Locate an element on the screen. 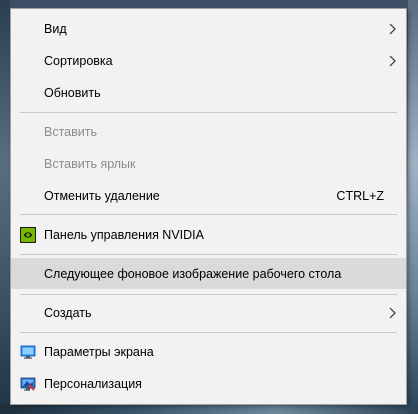  menu-item-nvidia-control-panel: Панель управления NVIDIA is located at coordinates (208, 235).